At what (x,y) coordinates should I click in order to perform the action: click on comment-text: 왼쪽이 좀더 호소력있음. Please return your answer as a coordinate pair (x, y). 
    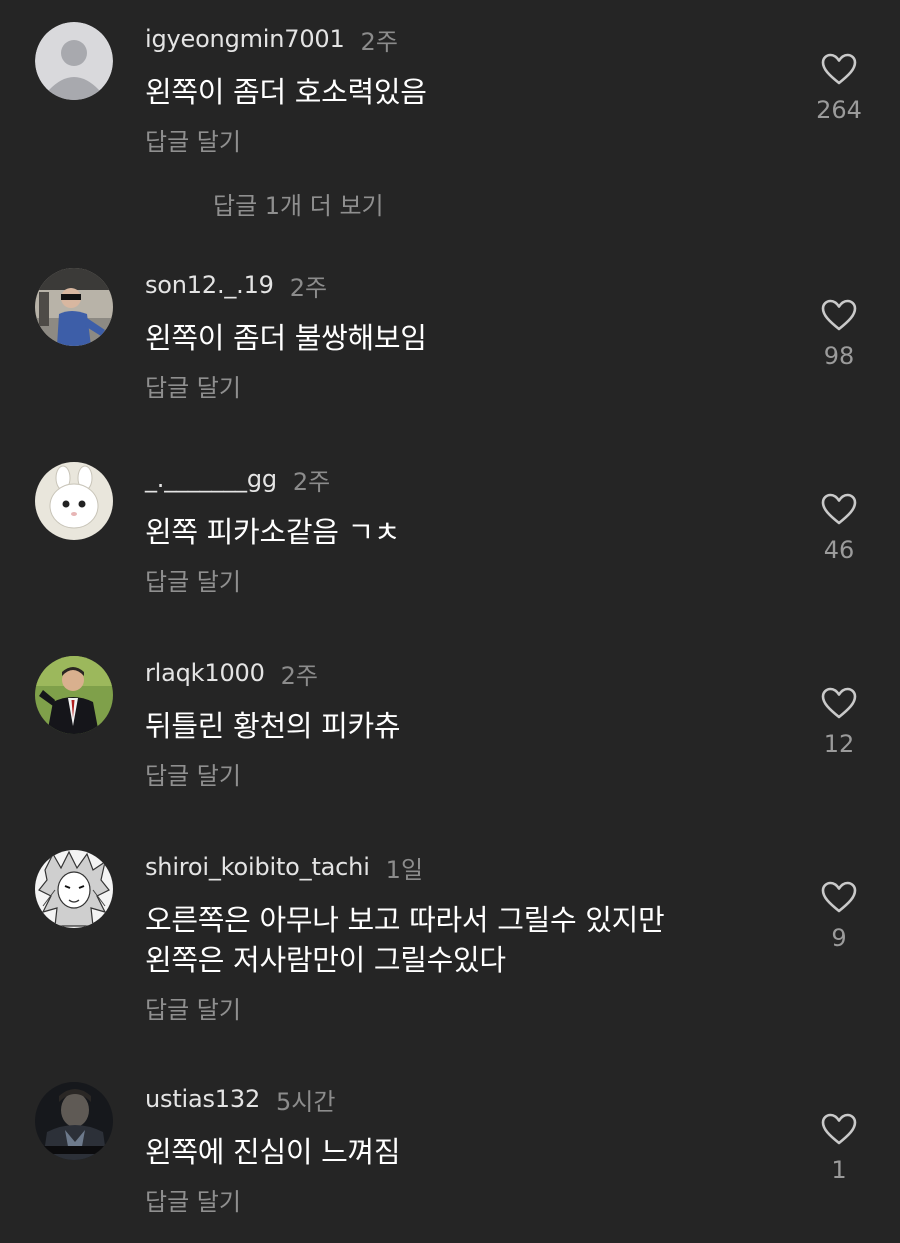
    Looking at the image, I should click on (286, 92).